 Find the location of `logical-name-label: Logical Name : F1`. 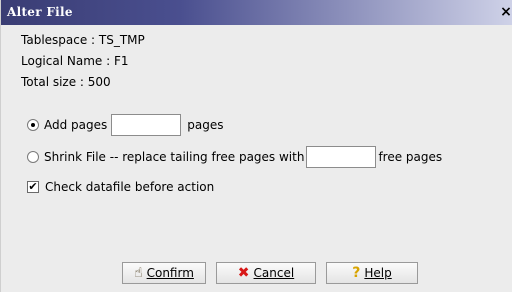

logical-name-label: Logical Name : F1 is located at coordinates (75, 61).